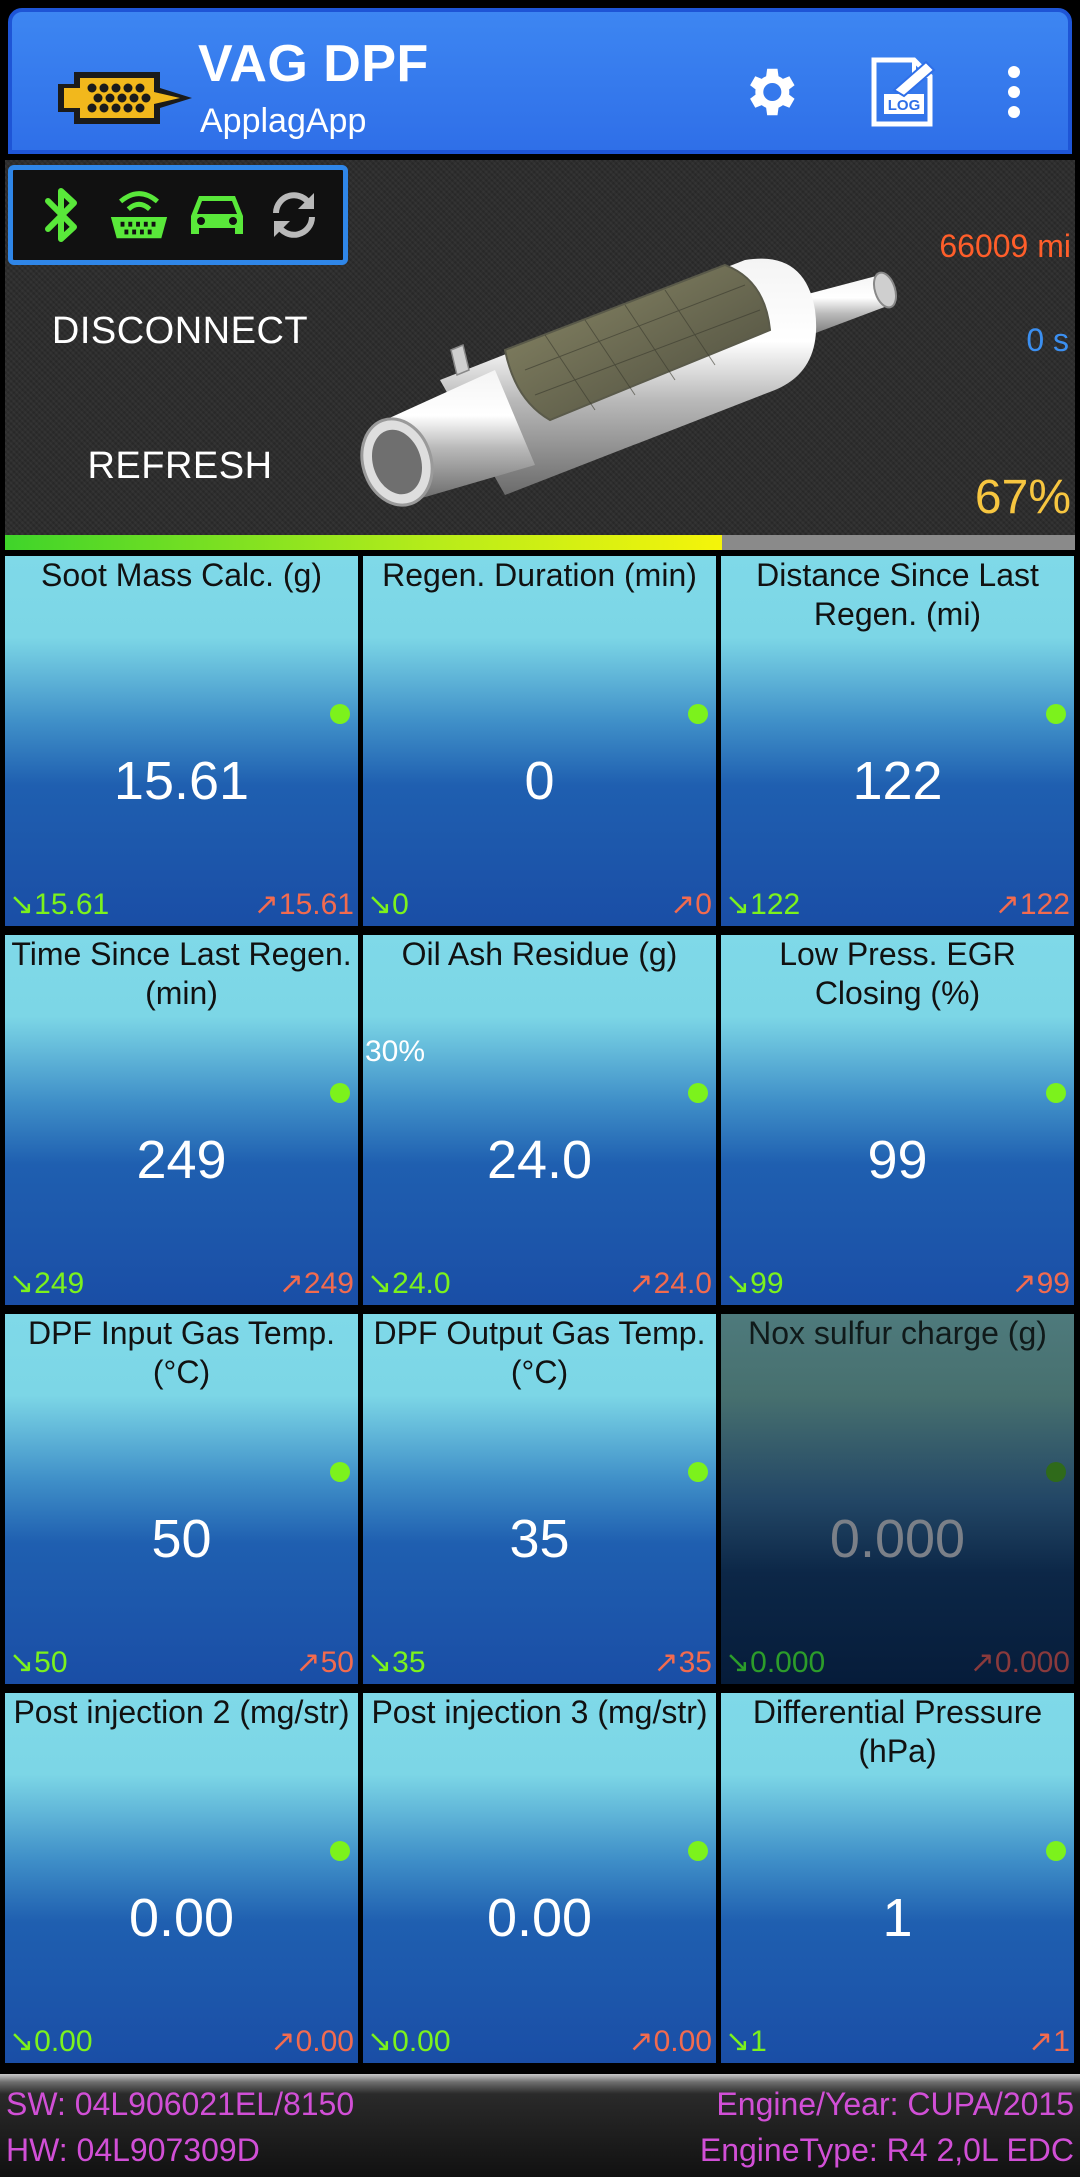 The height and width of the screenshot is (2177, 1080). I want to click on tile-label: Nox sulfur charge (g), so click(897, 1333).